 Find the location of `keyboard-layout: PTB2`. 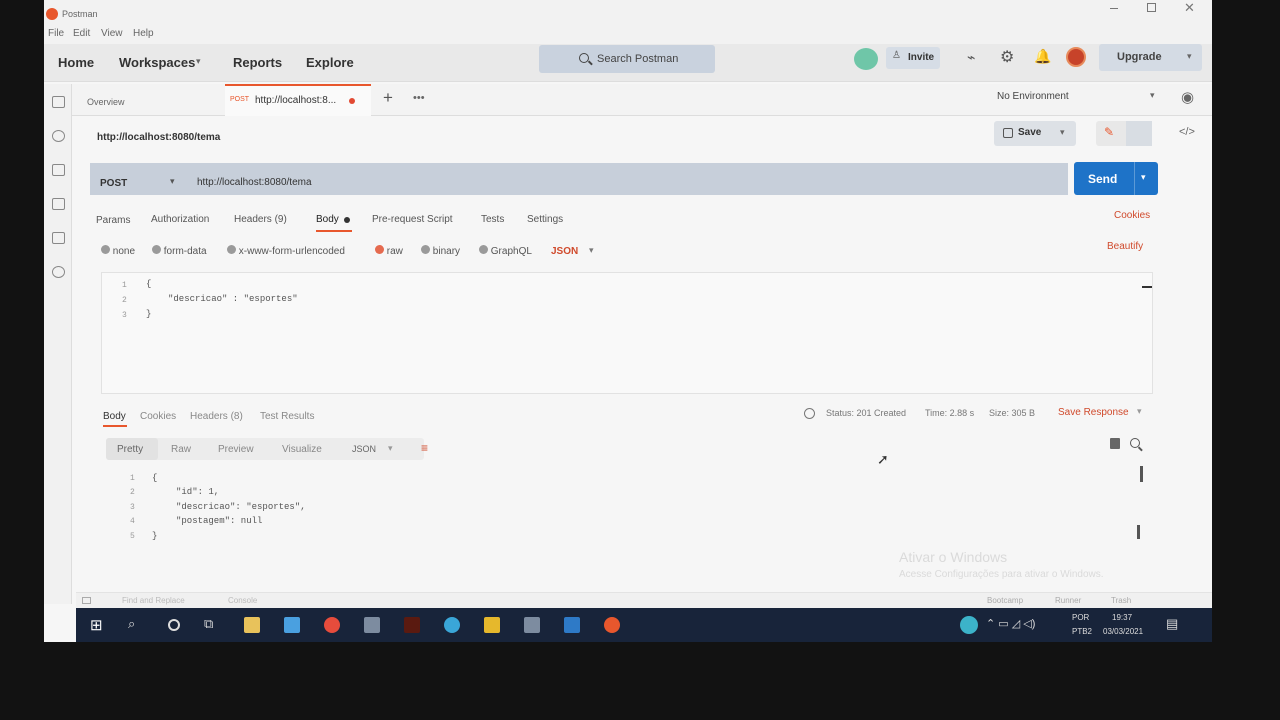

keyboard-layout: PTB2 is located at coordinates (1082, 631).